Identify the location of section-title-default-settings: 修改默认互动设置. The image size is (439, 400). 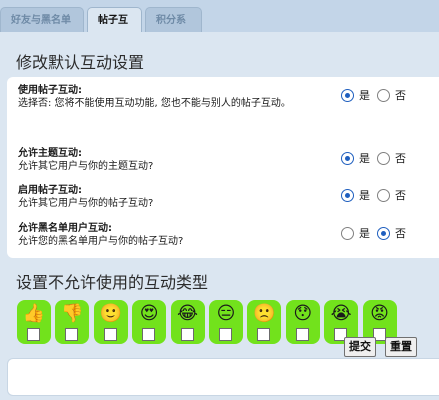
(80, 62).